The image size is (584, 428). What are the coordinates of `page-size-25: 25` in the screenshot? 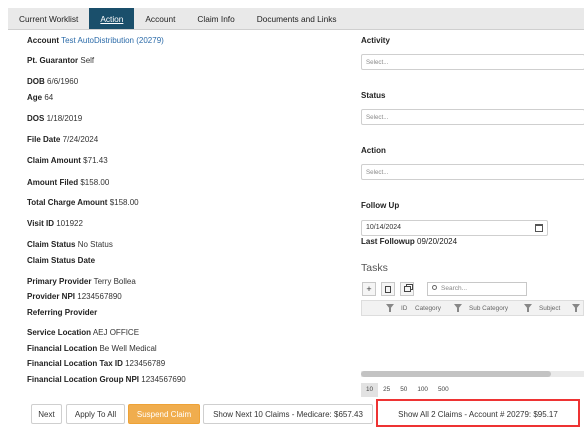 It's located at (386, 390).